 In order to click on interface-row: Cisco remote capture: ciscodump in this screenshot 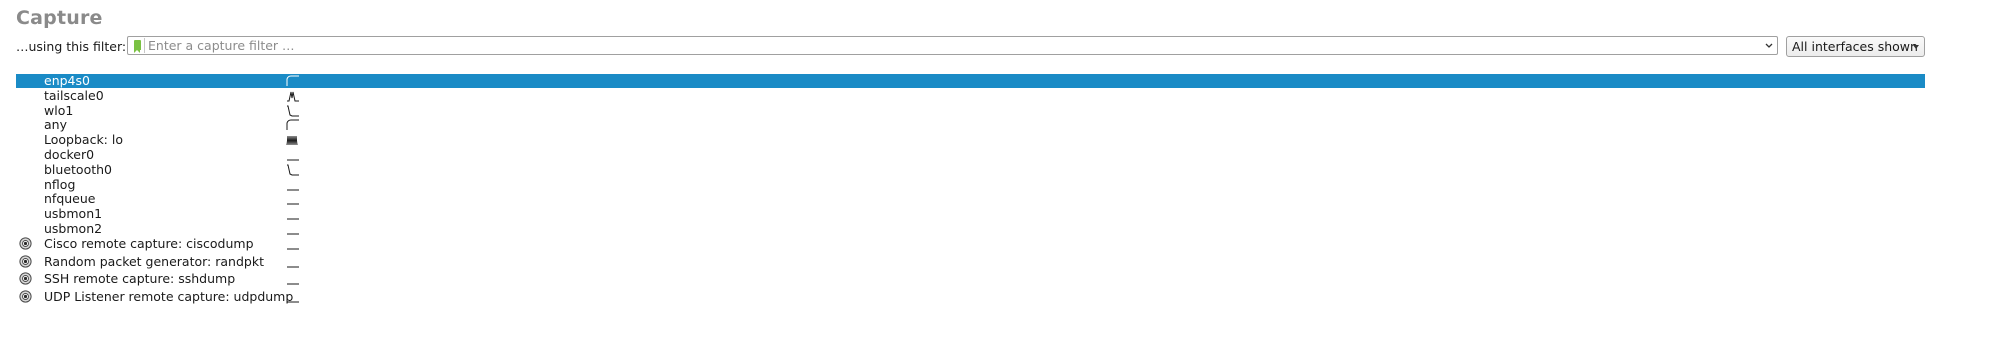, I will do `click(970, 243)`.